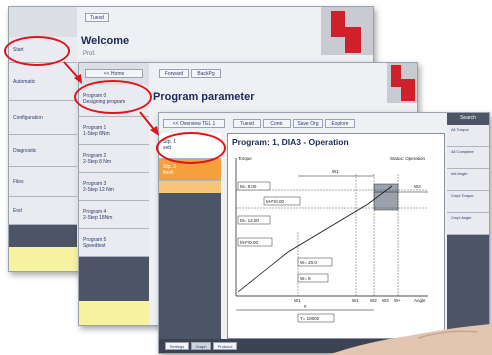 The image size is (492, 355). I want to click on top-marker: W1, so click(335, 171).